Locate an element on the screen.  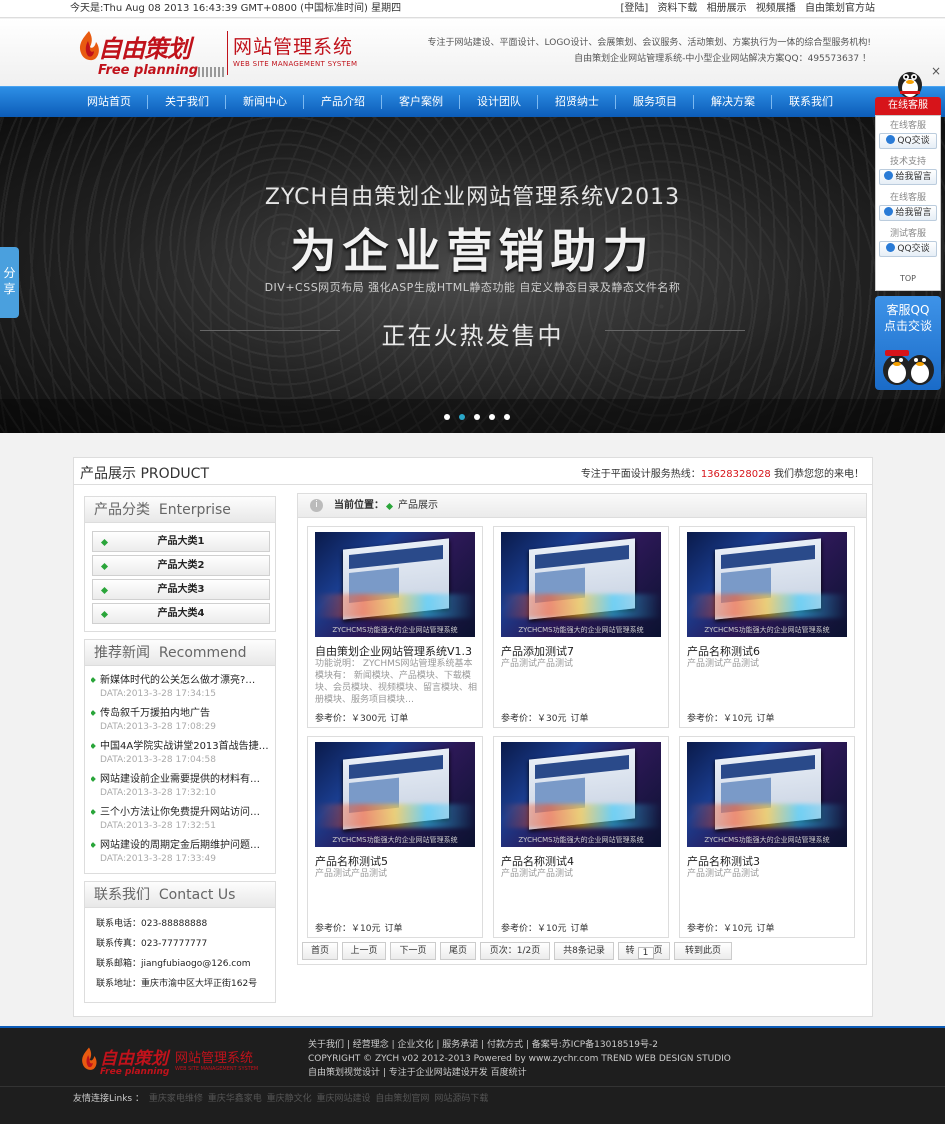
nav-item-cases: 客户案例 is located at coordinates (421, 102).